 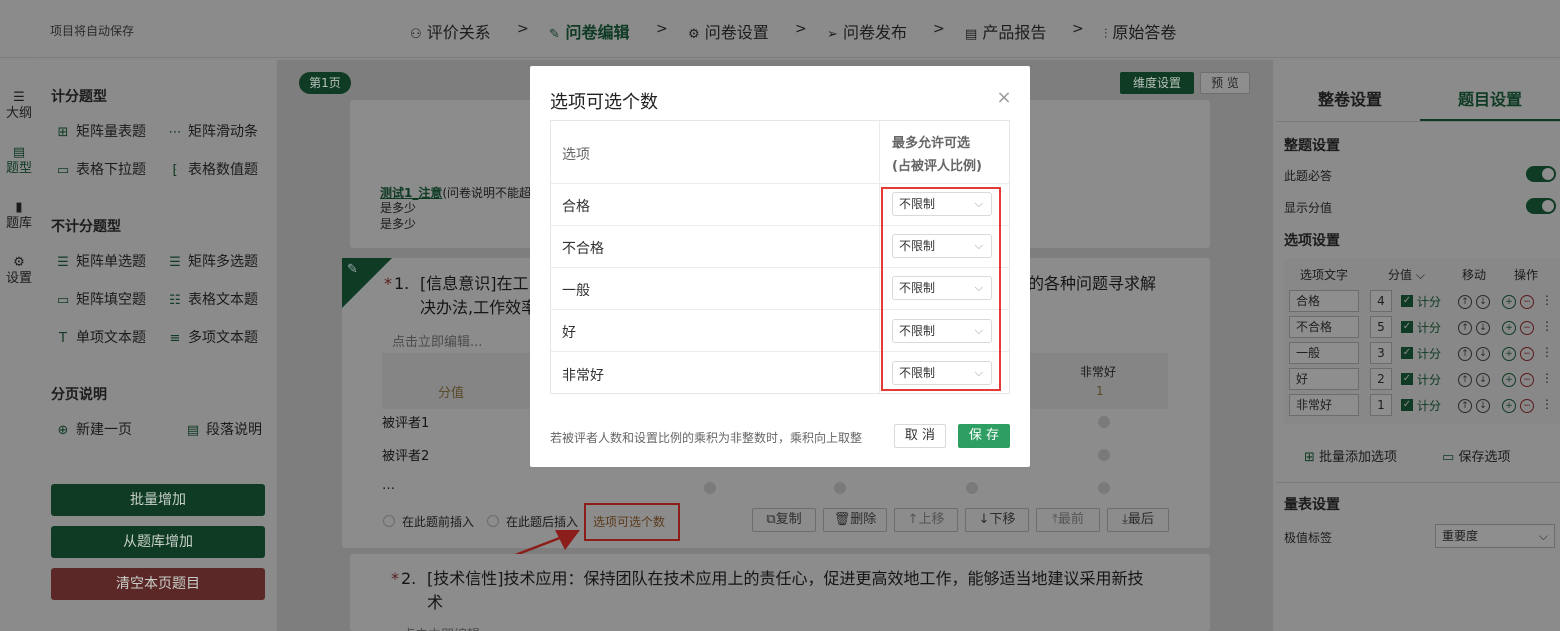 I want to click on rail-item-outline: ☰ 大纲, so click(x=19, y=106).